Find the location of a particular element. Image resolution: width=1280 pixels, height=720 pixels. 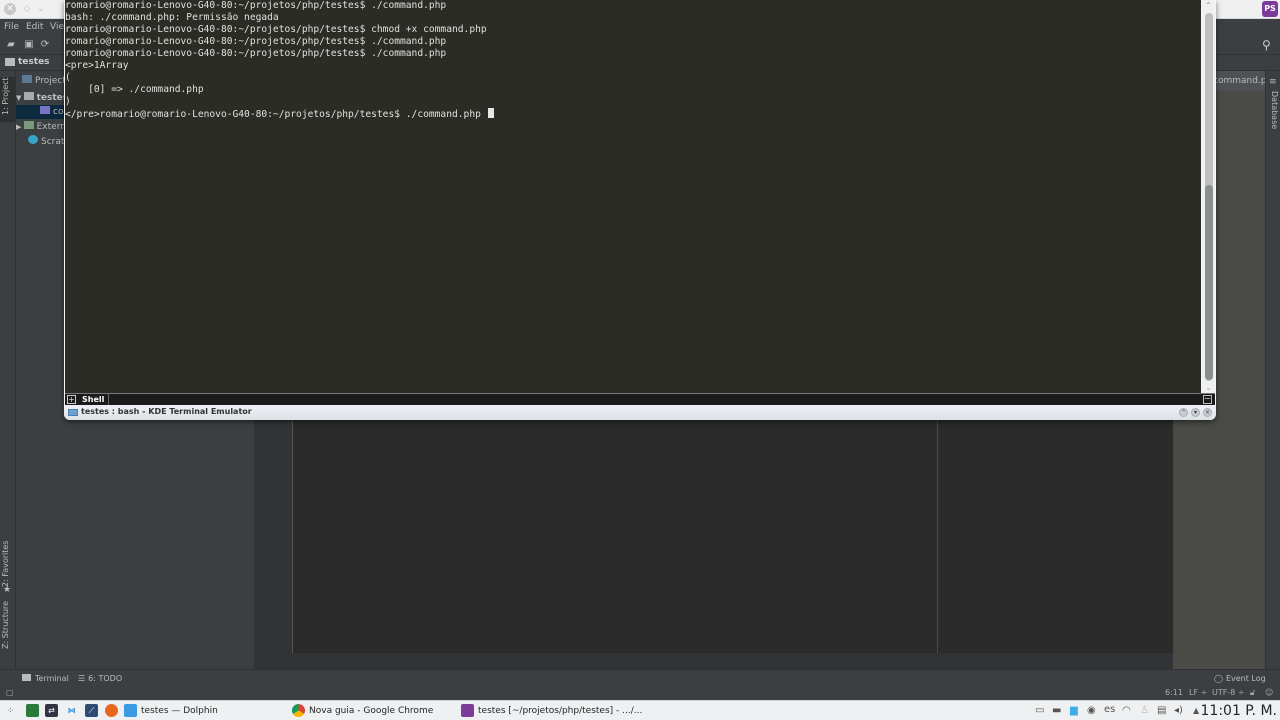

mysql-workbench-icon: ⟋ is located at coordinates (91, 710).